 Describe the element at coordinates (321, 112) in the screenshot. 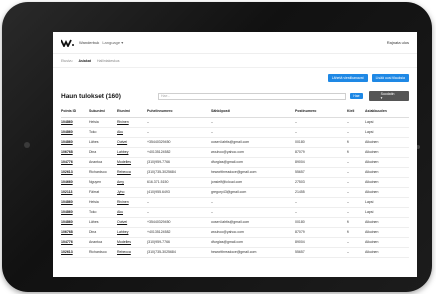

I see `column-header: Postinumero` at that location.